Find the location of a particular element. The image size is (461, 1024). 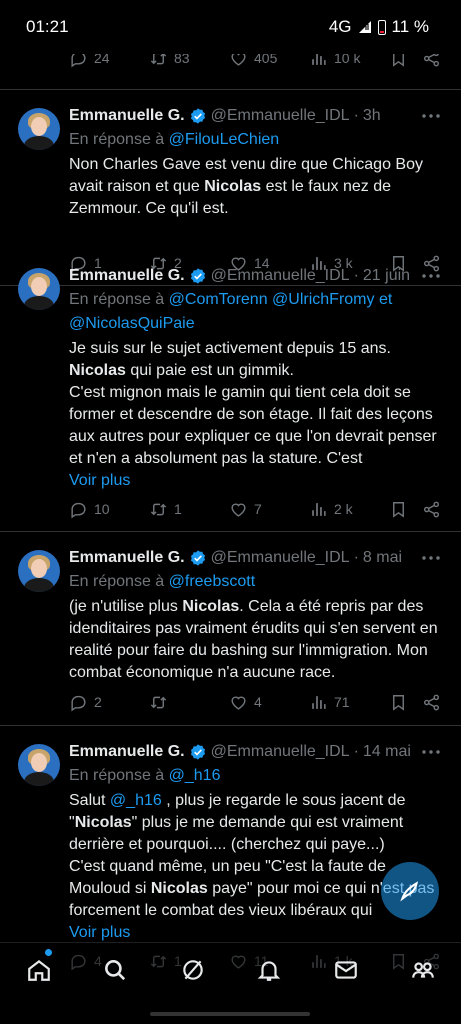

battery-icon is located at coordinates (381, 27).